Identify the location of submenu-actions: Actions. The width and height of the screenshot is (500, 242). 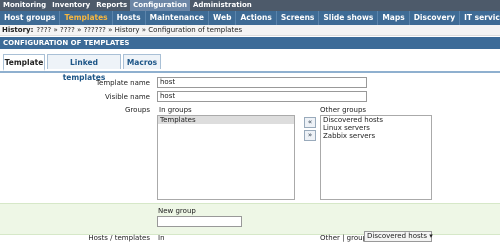
(256, 18).